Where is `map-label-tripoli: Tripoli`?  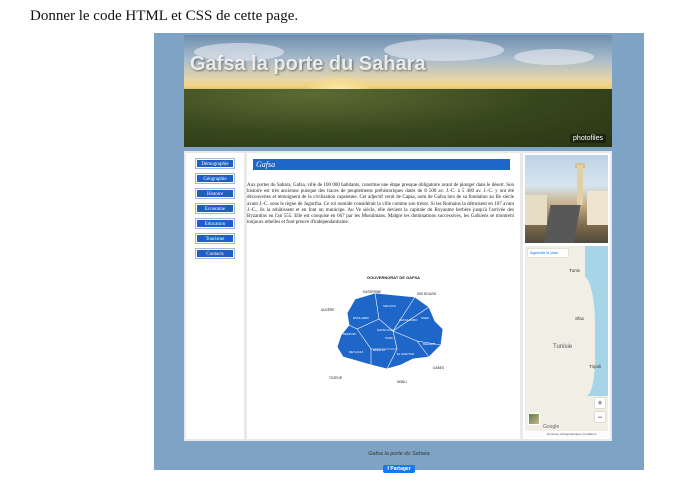
map-label-tripoli: Tripoli is located at coordinates (595, 366).